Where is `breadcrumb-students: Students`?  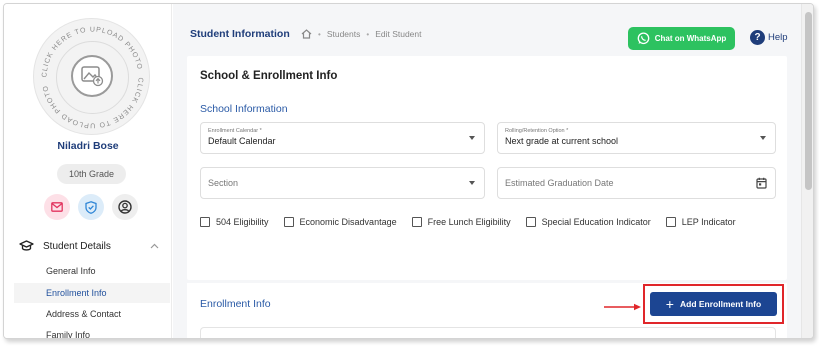 breadcrumb-students: Students is located at coordinates (344, 34).